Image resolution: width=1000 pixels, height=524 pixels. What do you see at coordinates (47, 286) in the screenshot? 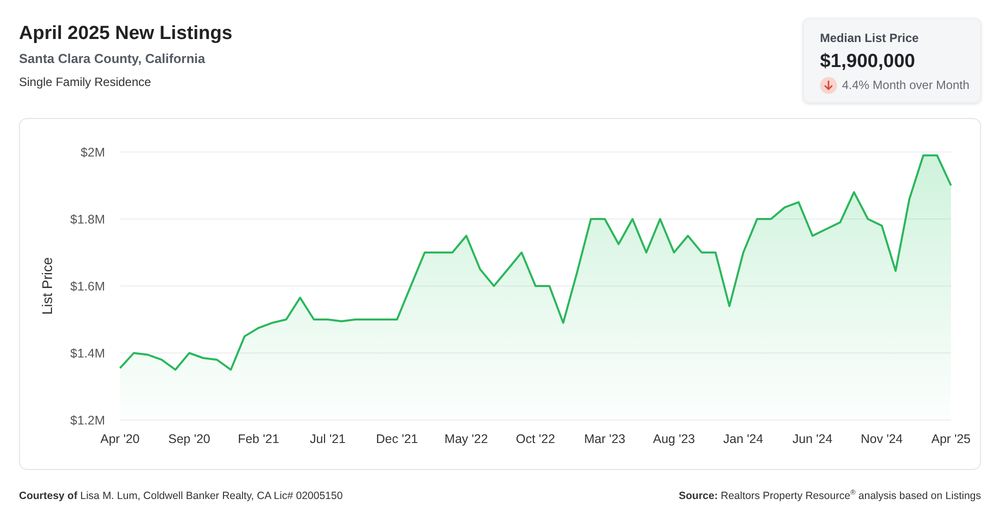
I see `y-axis-title: List Price` at bounding box center [47, 286].